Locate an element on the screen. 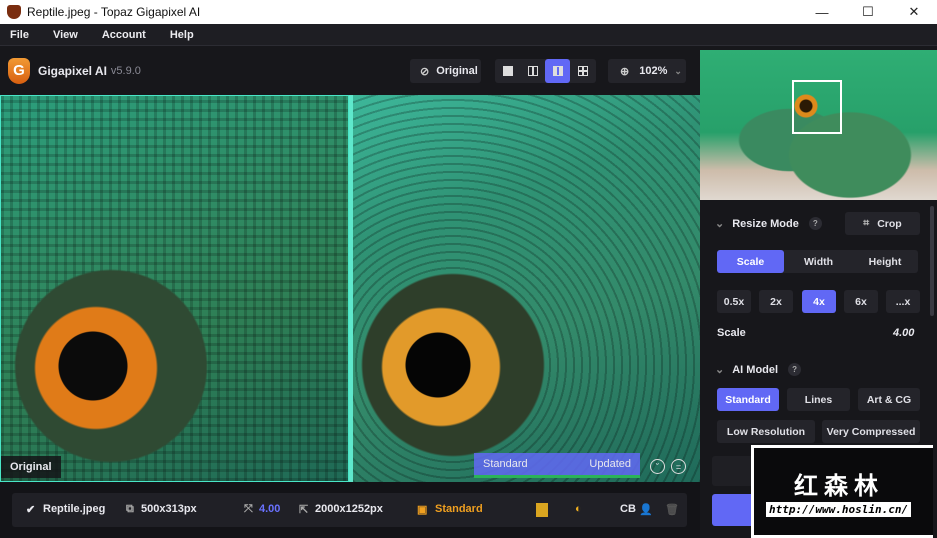 This screenshot has height=538, width=937. model-name: Standard is located at coordinates (459, 509).